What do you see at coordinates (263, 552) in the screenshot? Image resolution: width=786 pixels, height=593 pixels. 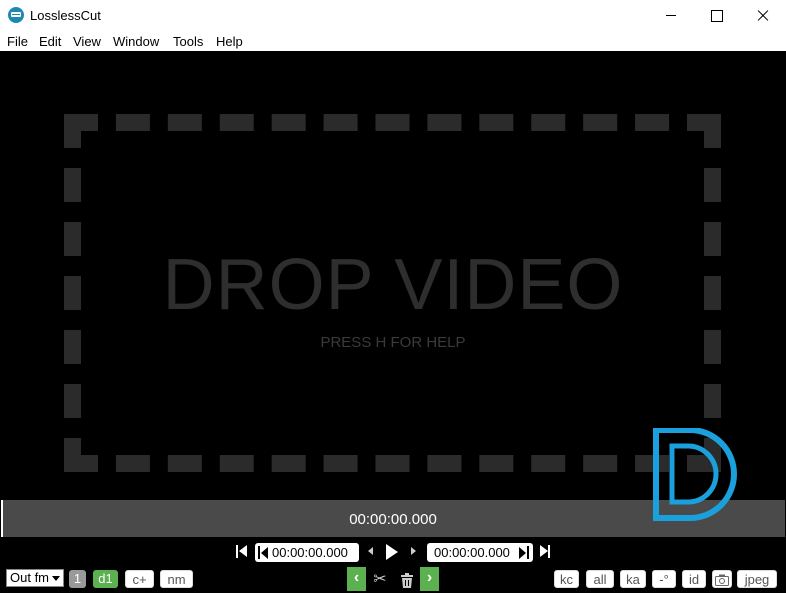 I see `set-cut-start-icon` at bounding box center [263, 552].